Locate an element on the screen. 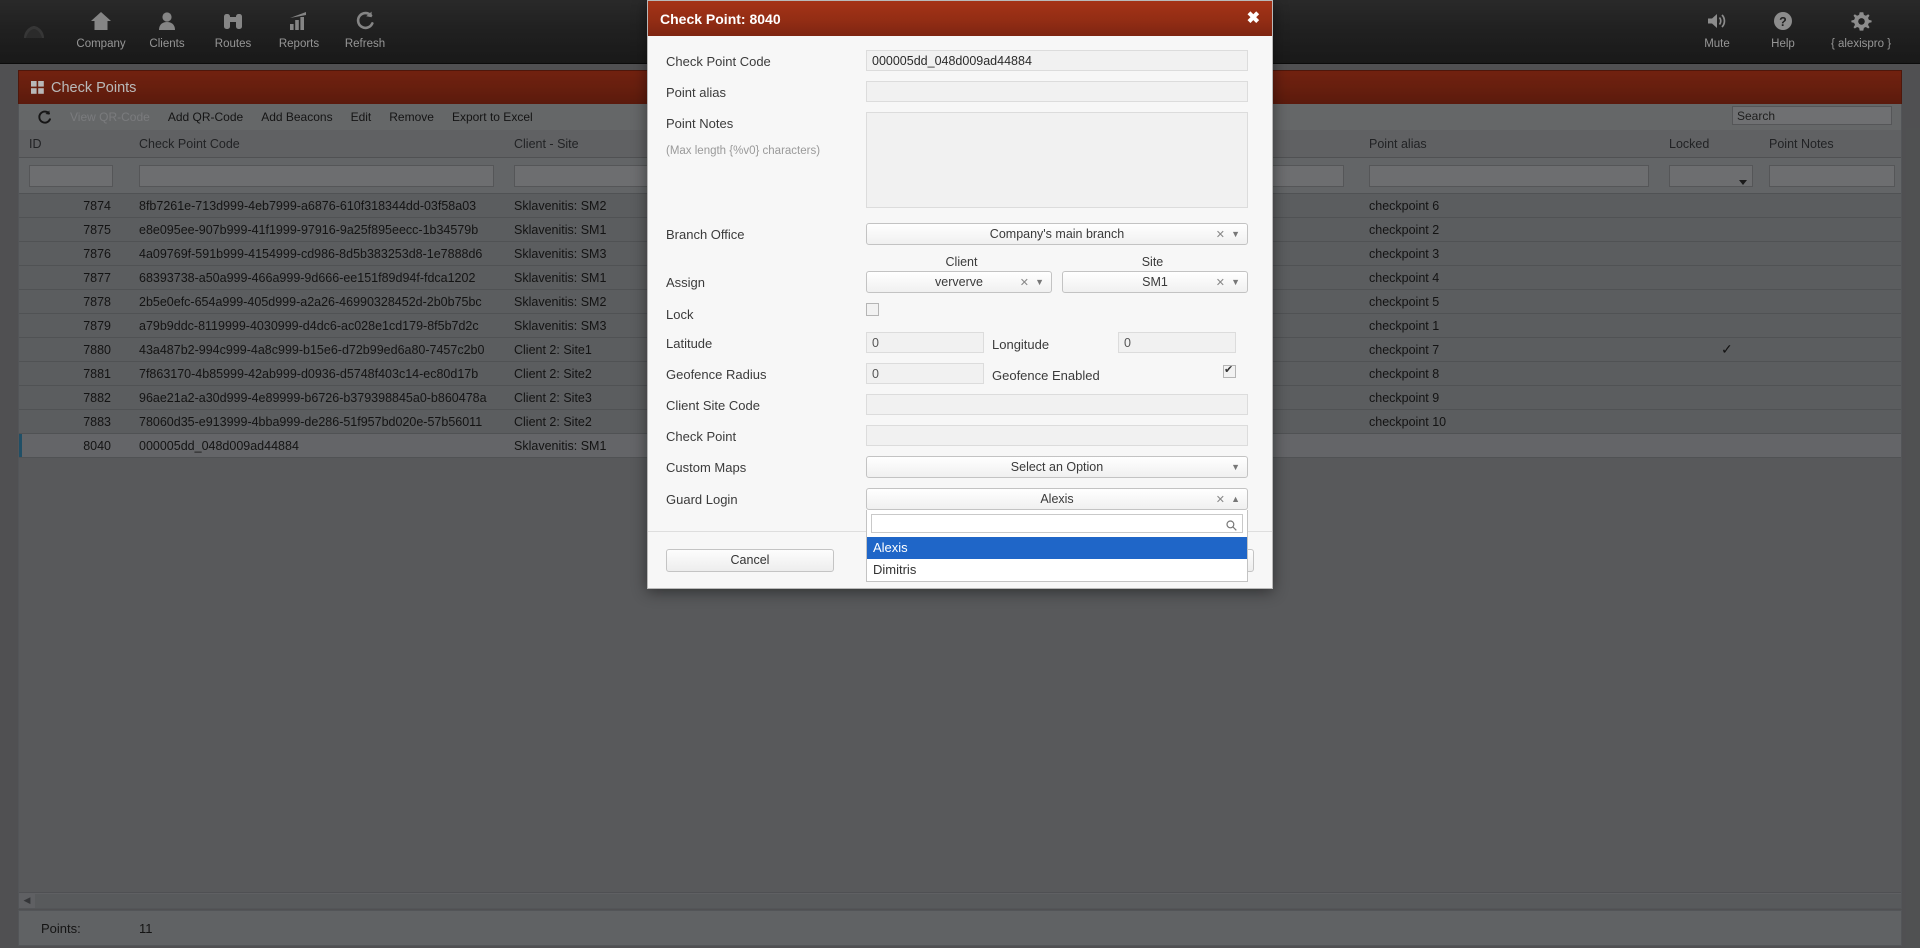 The image size is (1920, 948). input-latitude is located at coordinates (925, 342).